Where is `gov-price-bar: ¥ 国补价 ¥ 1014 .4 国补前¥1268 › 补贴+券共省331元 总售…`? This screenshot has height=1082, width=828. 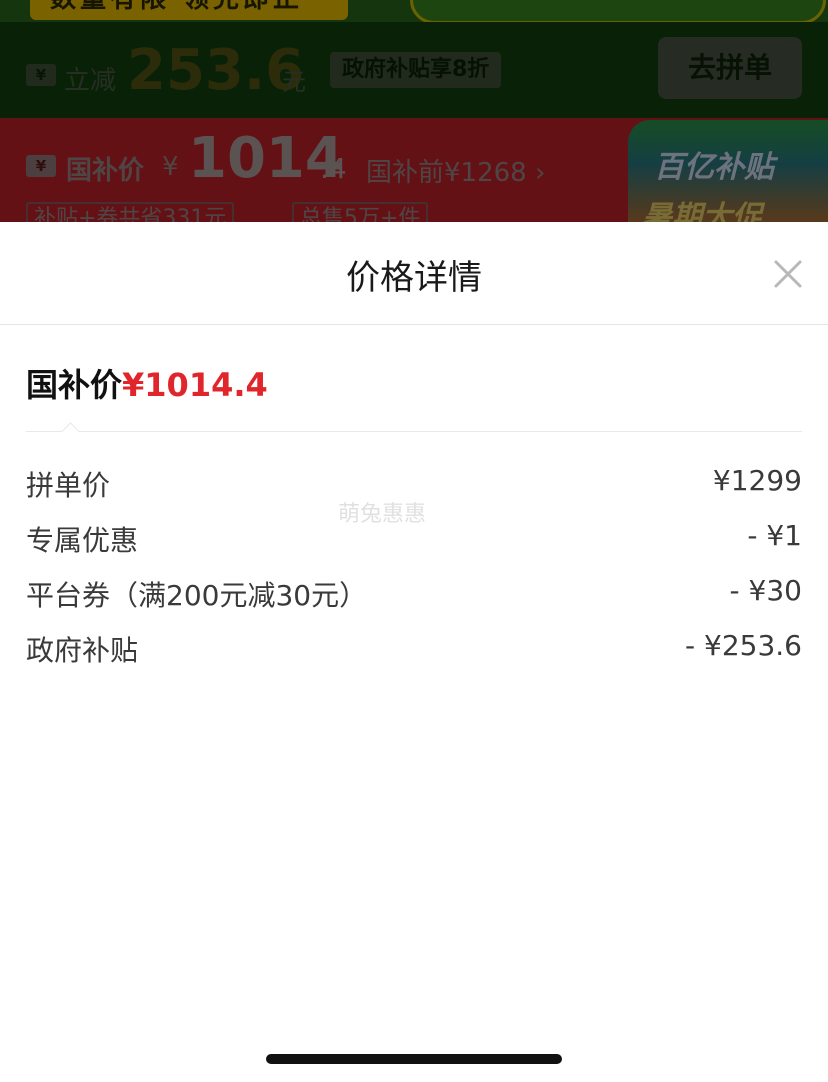 gov-price-bar: ¥ 国补价 ¥ 1014 .4 国补前¥1268 › 补贴+券共省331元 总售… is located at coordinates (414, 170).